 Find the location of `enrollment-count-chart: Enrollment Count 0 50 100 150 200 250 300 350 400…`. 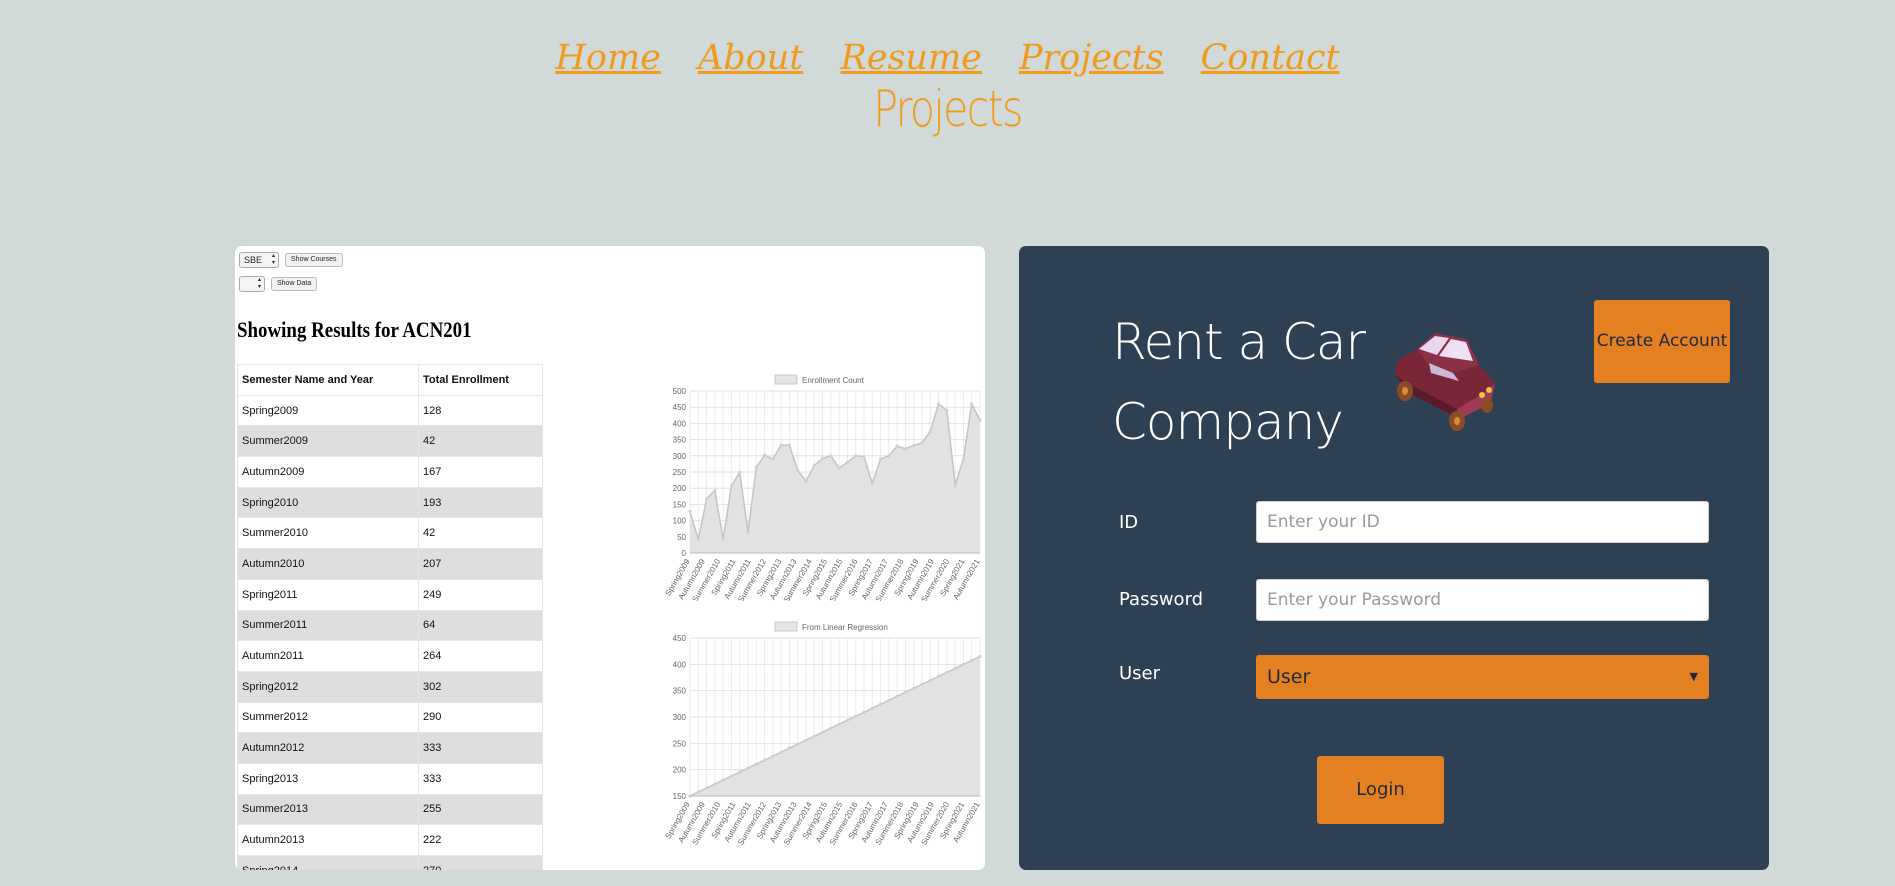

enrollment-count-chart: Enrollment Count 0 50 100 150 200 250 300 350 400… is located at coordinates (822, 487).